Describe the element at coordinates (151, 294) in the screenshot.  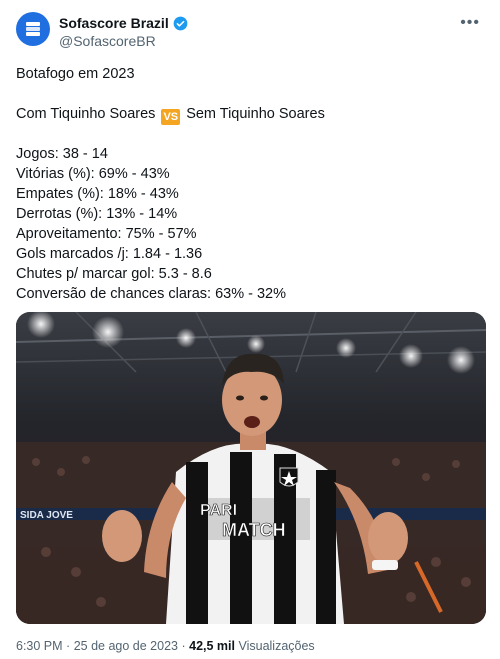
I see `stat-line: Conversão de chances claras: 63% - 32%` at that location.